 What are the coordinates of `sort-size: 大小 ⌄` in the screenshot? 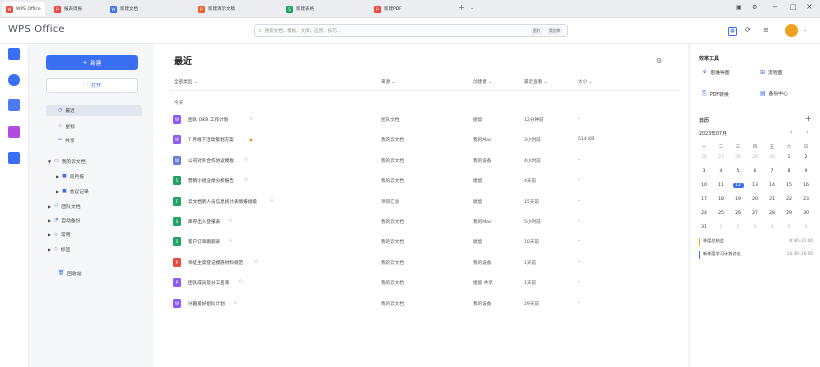 It's located at (585, 82).